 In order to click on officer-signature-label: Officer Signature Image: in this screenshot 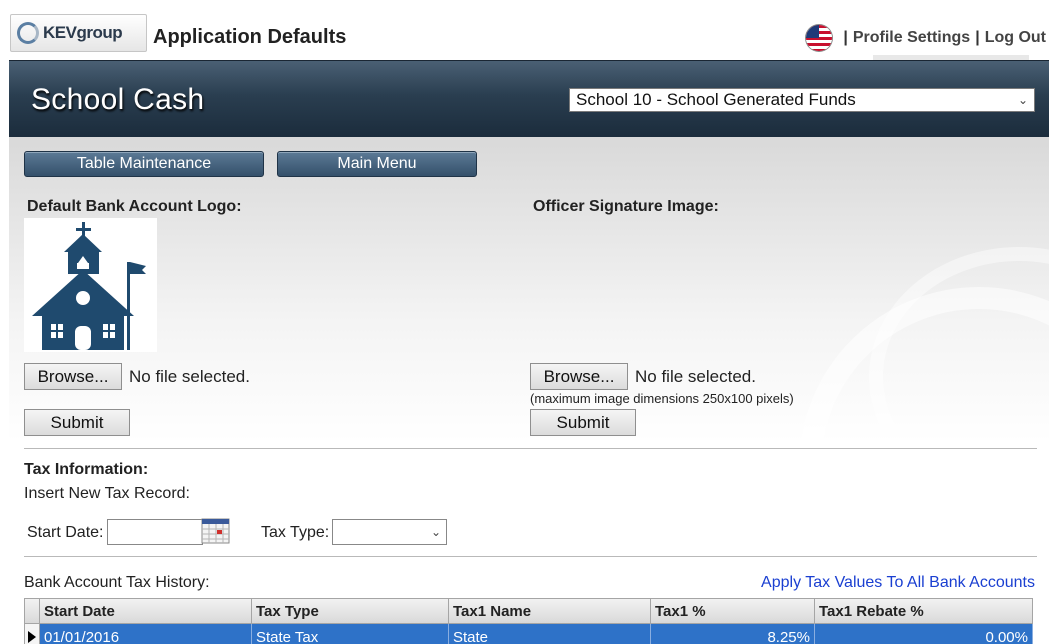, I will do `click(626, 206)`.